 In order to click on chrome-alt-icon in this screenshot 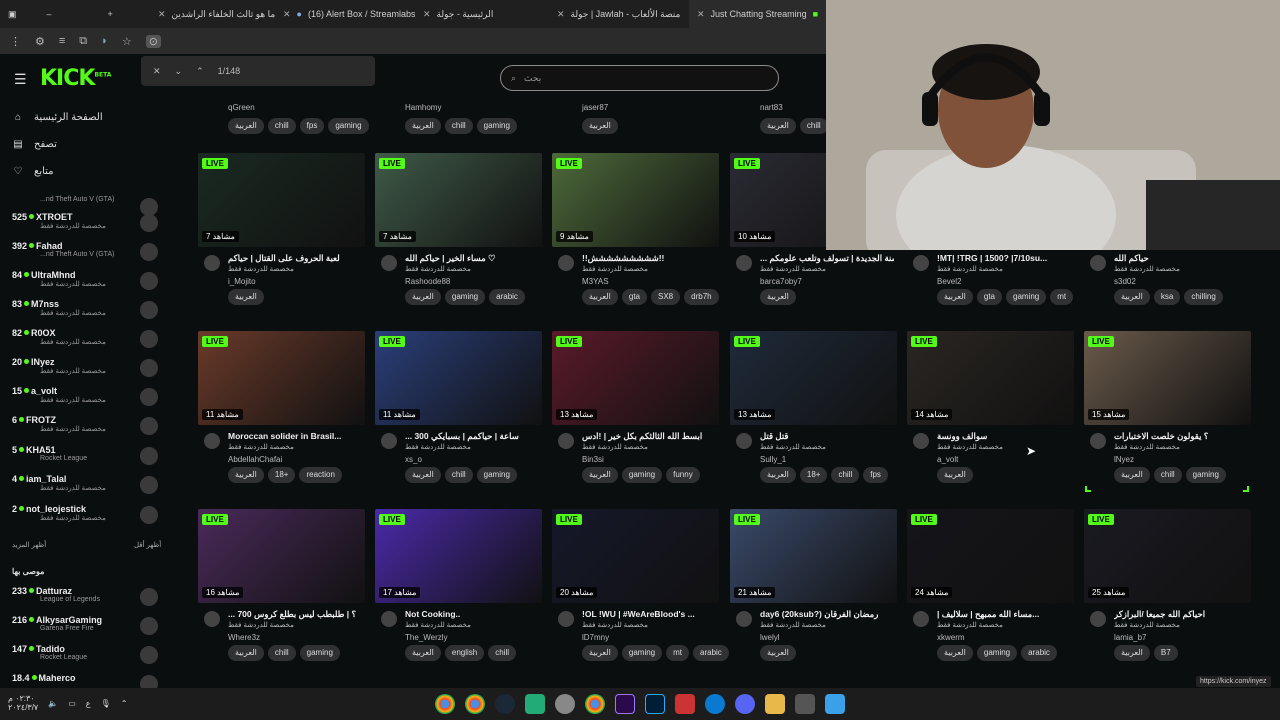, I will do `click(475, 704)`.